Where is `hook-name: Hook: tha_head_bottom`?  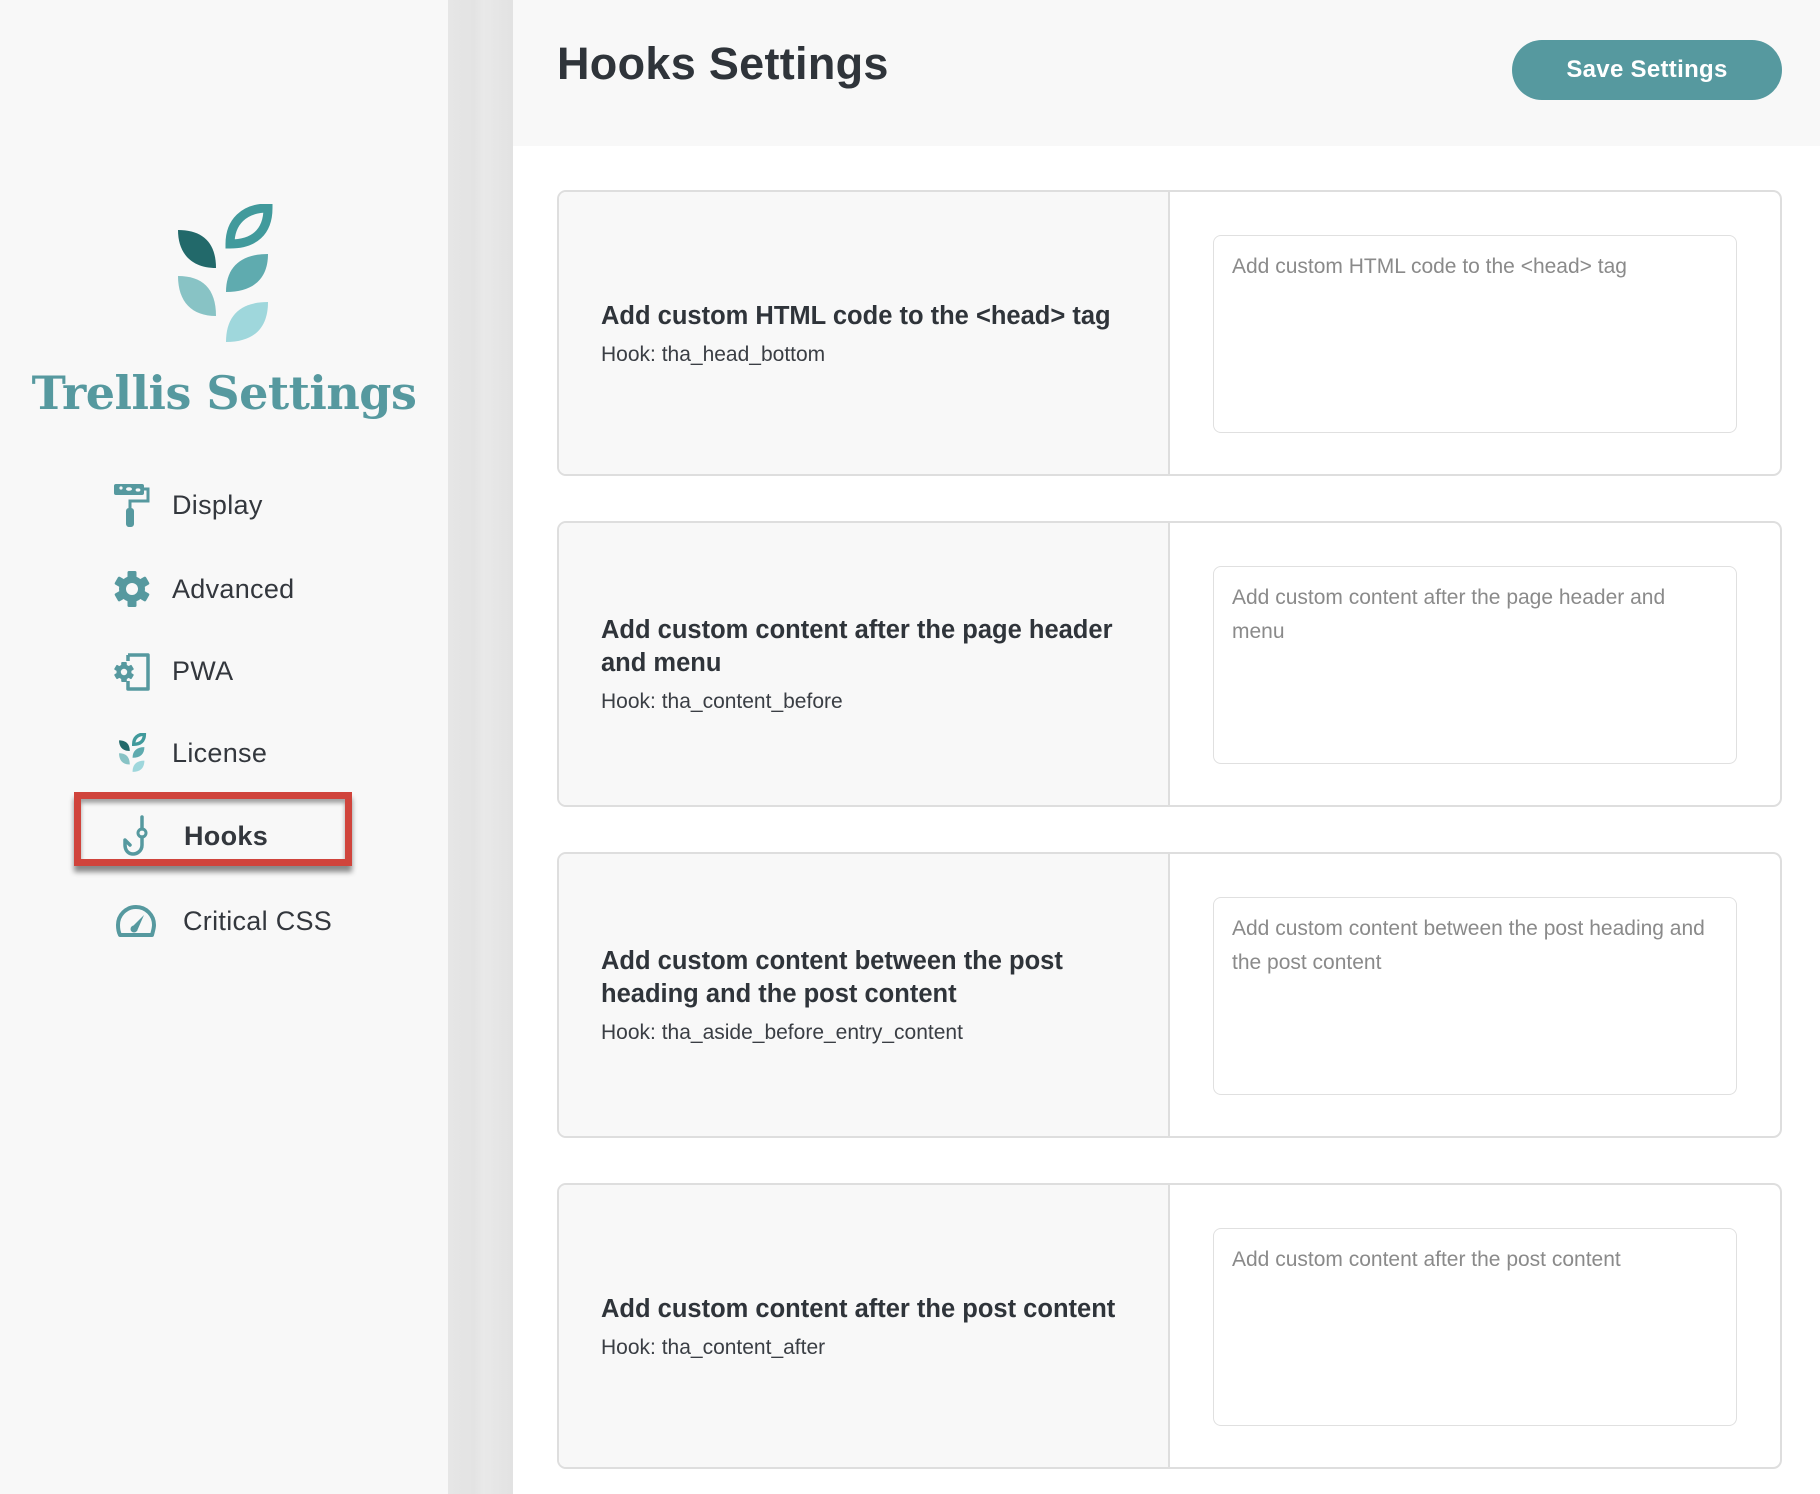
hook-name: Hook: tha_head_bottom is located at coordinates (713, 354).